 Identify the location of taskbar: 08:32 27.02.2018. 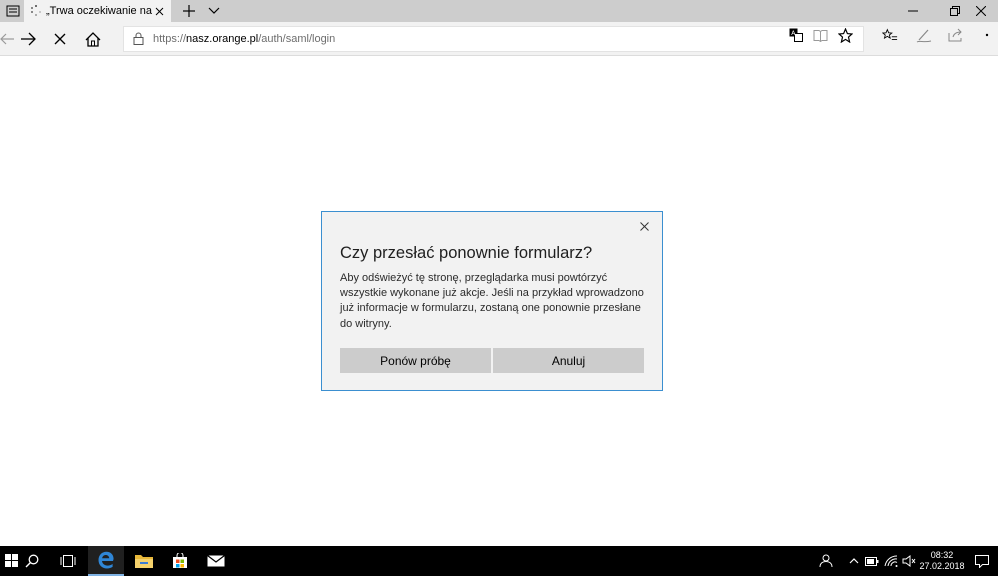
(499, 561).